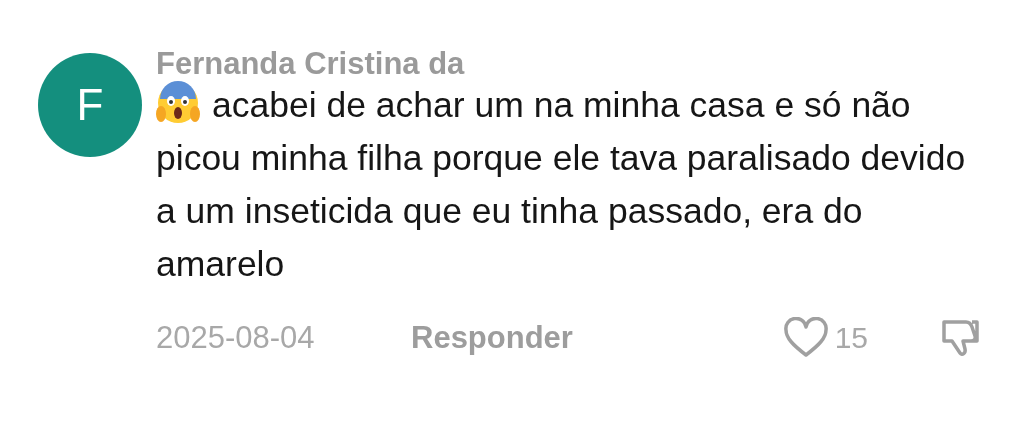 The width and height of the screenshot is (1024, 421). I want to click on screaming-face-icon, so click(178, 103).